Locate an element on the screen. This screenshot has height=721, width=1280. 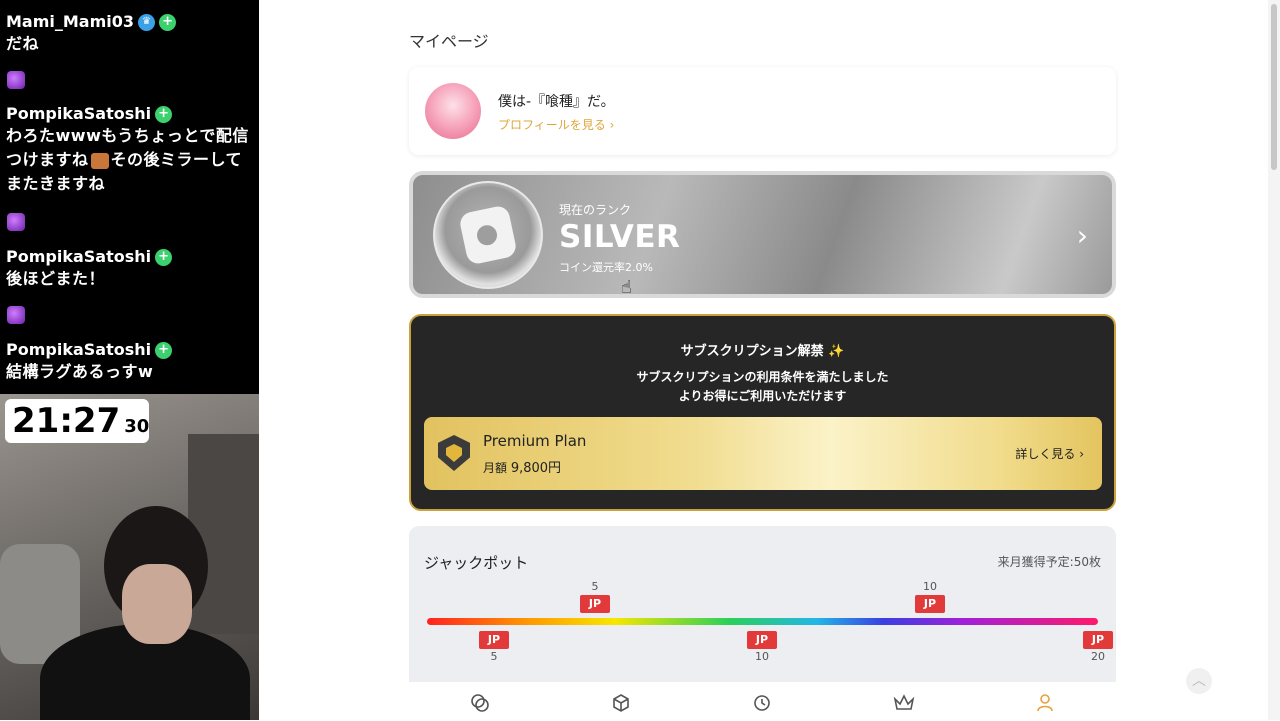
plan-name: Premium Plan is located at coordinates (535, 441).